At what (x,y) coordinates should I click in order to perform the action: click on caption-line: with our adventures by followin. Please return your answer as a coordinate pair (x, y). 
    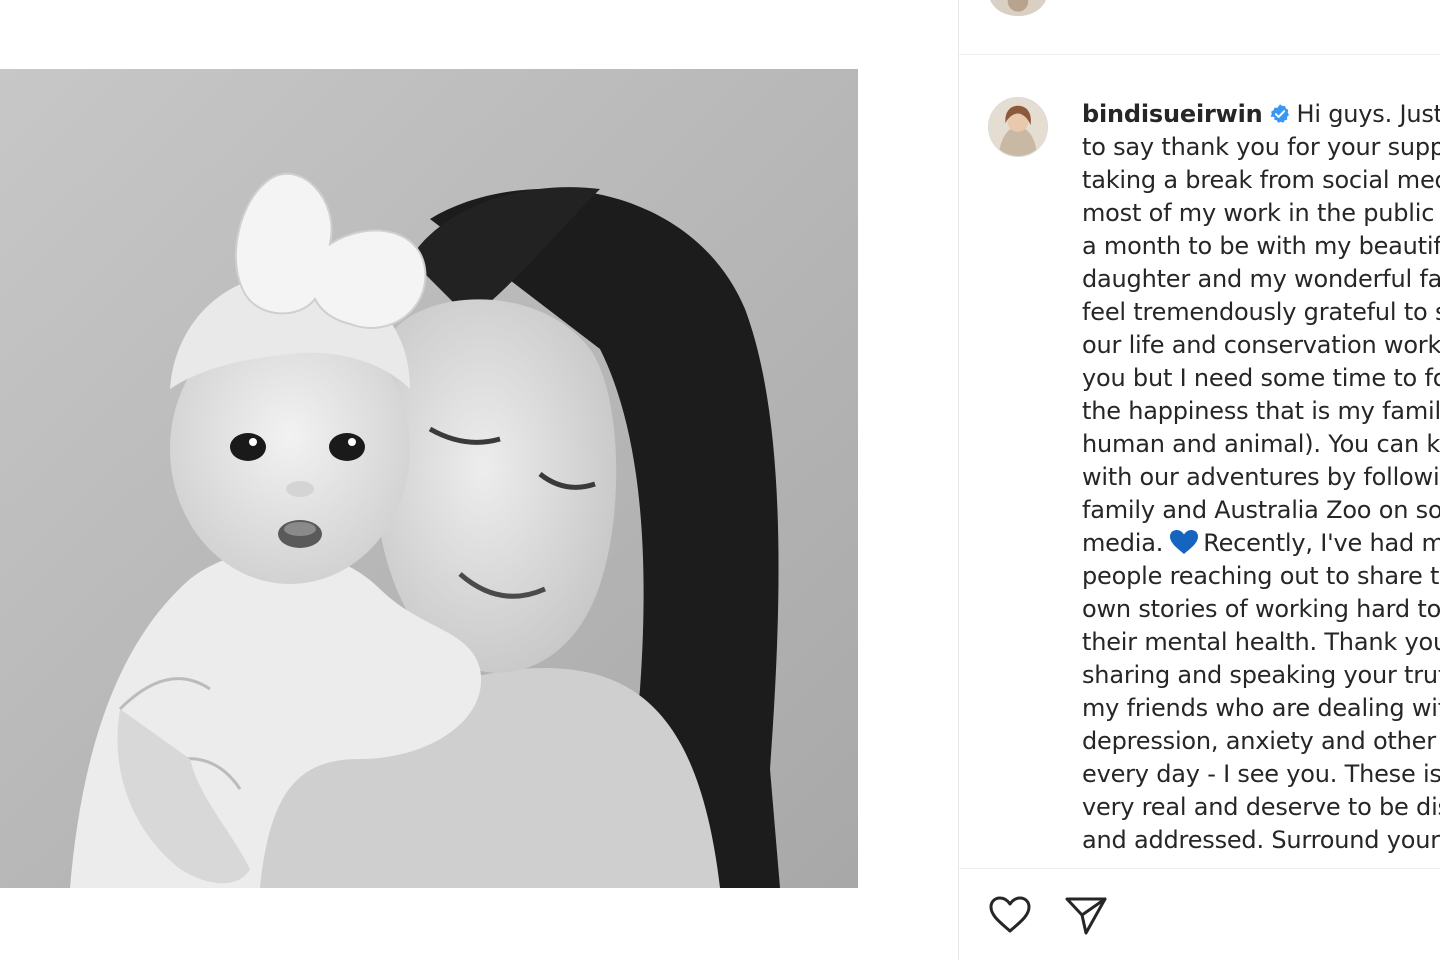
    Looking at the image, I should click on (1261, 477).